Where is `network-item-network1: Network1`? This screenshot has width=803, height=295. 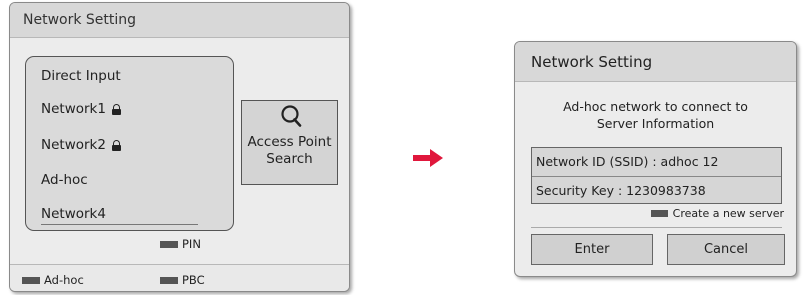 network-item-network1: Network1 is located at coordinates (81, 109).